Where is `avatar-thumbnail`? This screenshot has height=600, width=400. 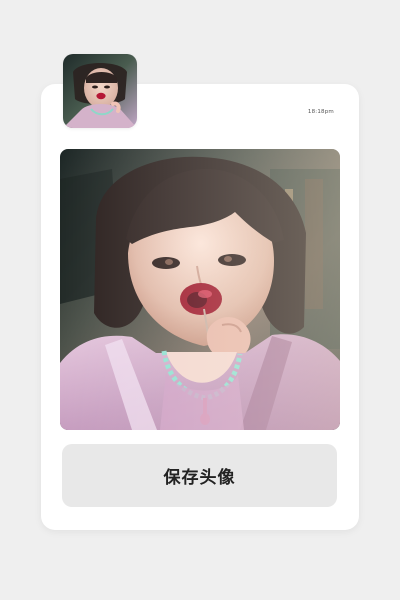
avatar-thumbnail is located at coordinates (100, 91).